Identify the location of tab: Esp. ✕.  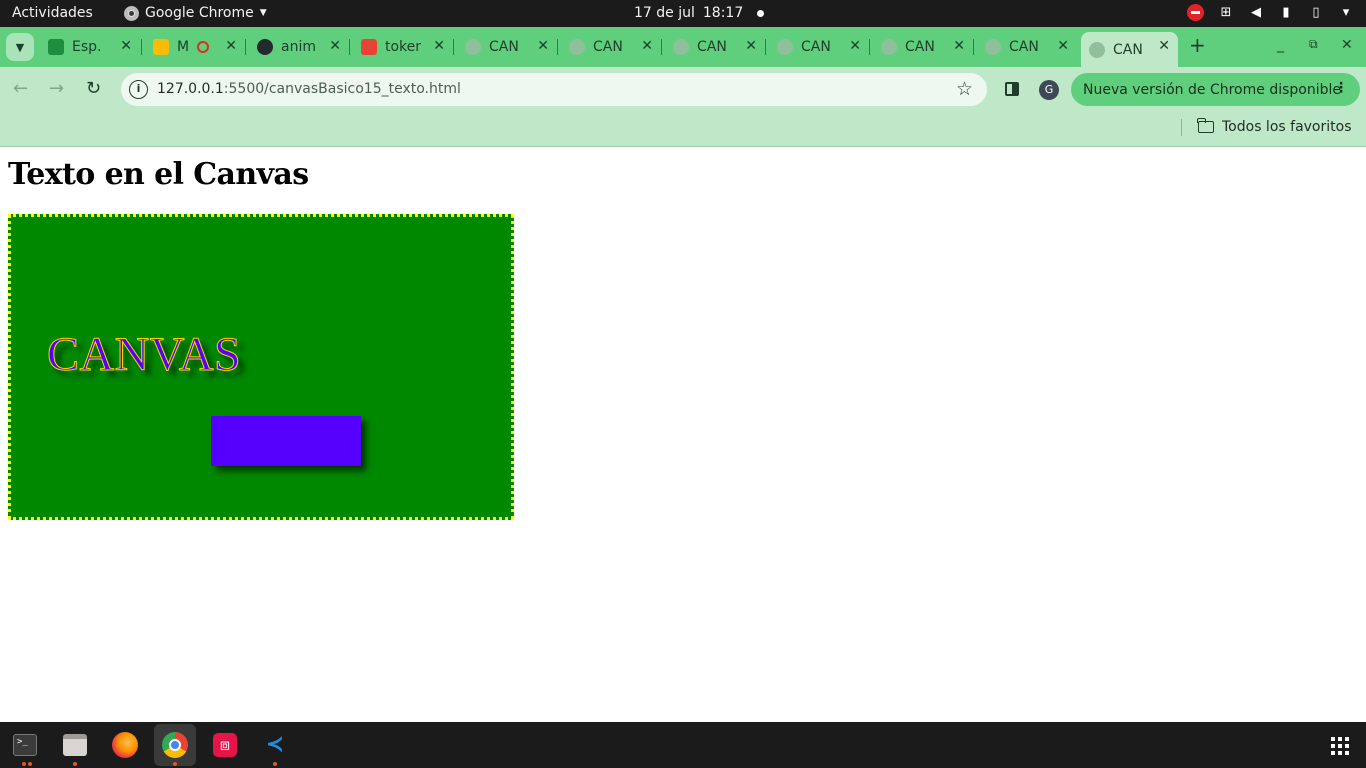
(92, 47).